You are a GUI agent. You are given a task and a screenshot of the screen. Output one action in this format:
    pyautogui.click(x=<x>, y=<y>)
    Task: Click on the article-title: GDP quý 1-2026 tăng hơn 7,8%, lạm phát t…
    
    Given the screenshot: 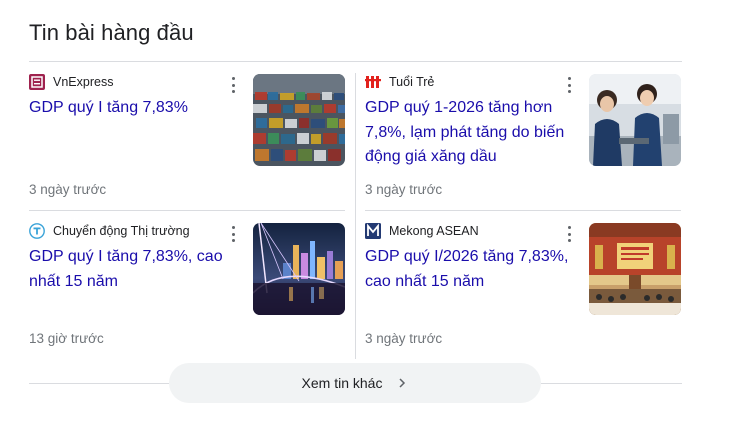 What is the action you would take?
    pyautogui.click(x=468, y=133)
    